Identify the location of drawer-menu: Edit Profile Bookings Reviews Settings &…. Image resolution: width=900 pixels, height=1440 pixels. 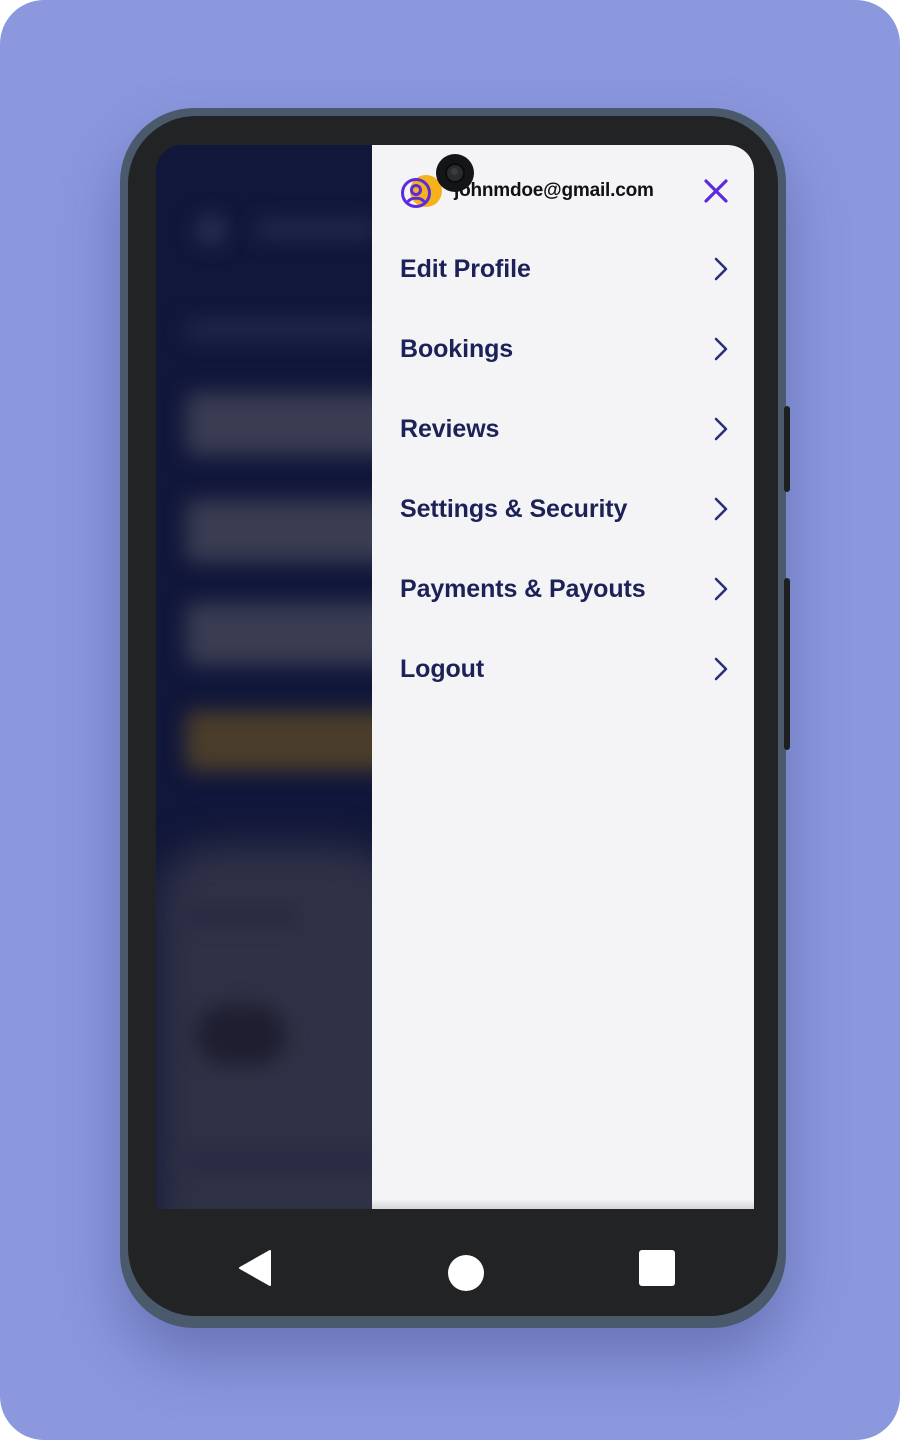
(563, 469).